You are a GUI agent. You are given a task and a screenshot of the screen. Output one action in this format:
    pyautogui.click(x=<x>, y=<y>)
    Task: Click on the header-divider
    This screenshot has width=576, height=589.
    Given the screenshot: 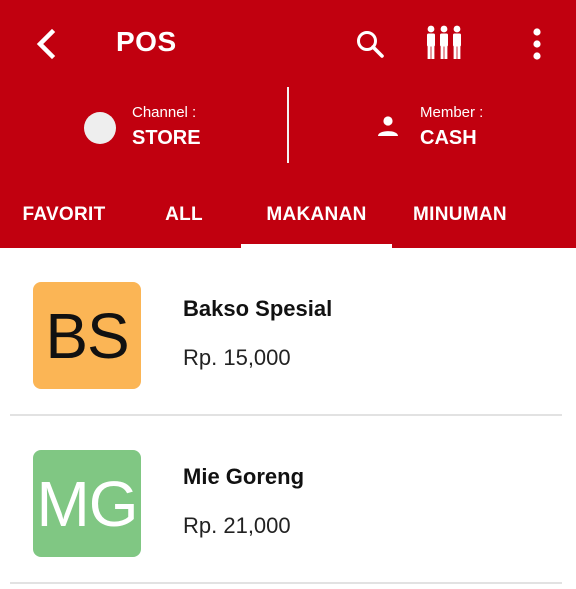 What is the action you would take?
    pyautogui.click(x=288, y=125)
    